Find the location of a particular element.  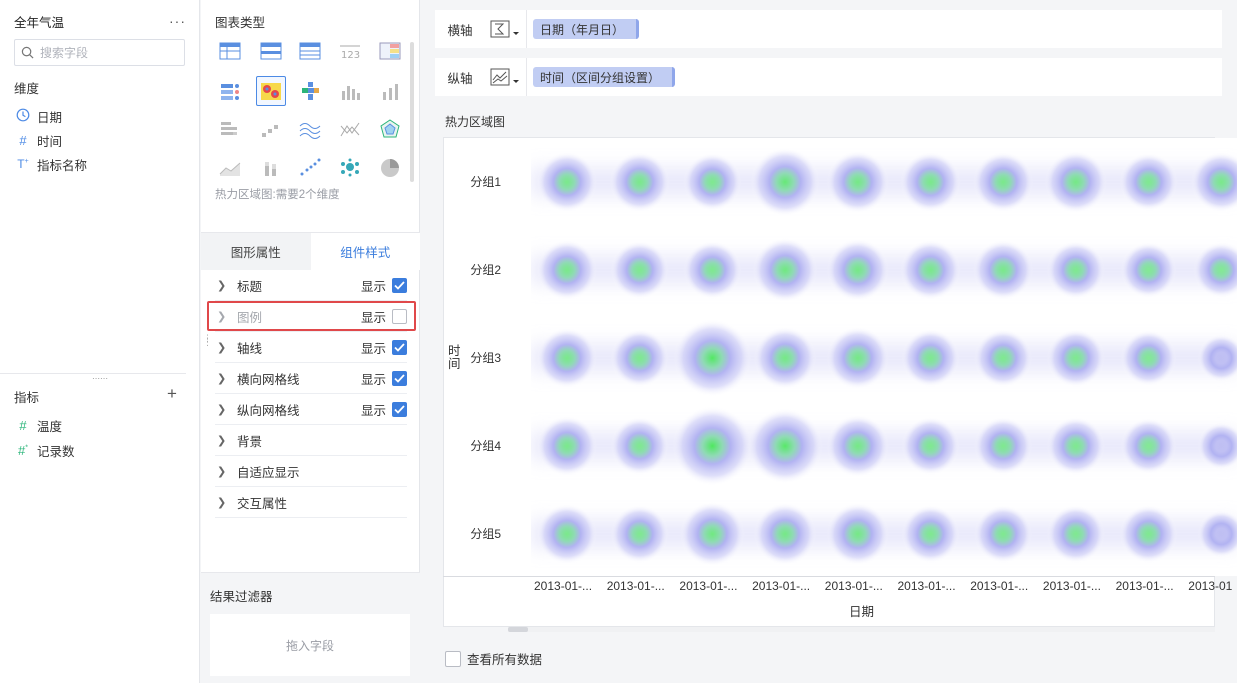

dimension-field-metric-name: T+ 指标名称 is located at coordinates (50, 164).